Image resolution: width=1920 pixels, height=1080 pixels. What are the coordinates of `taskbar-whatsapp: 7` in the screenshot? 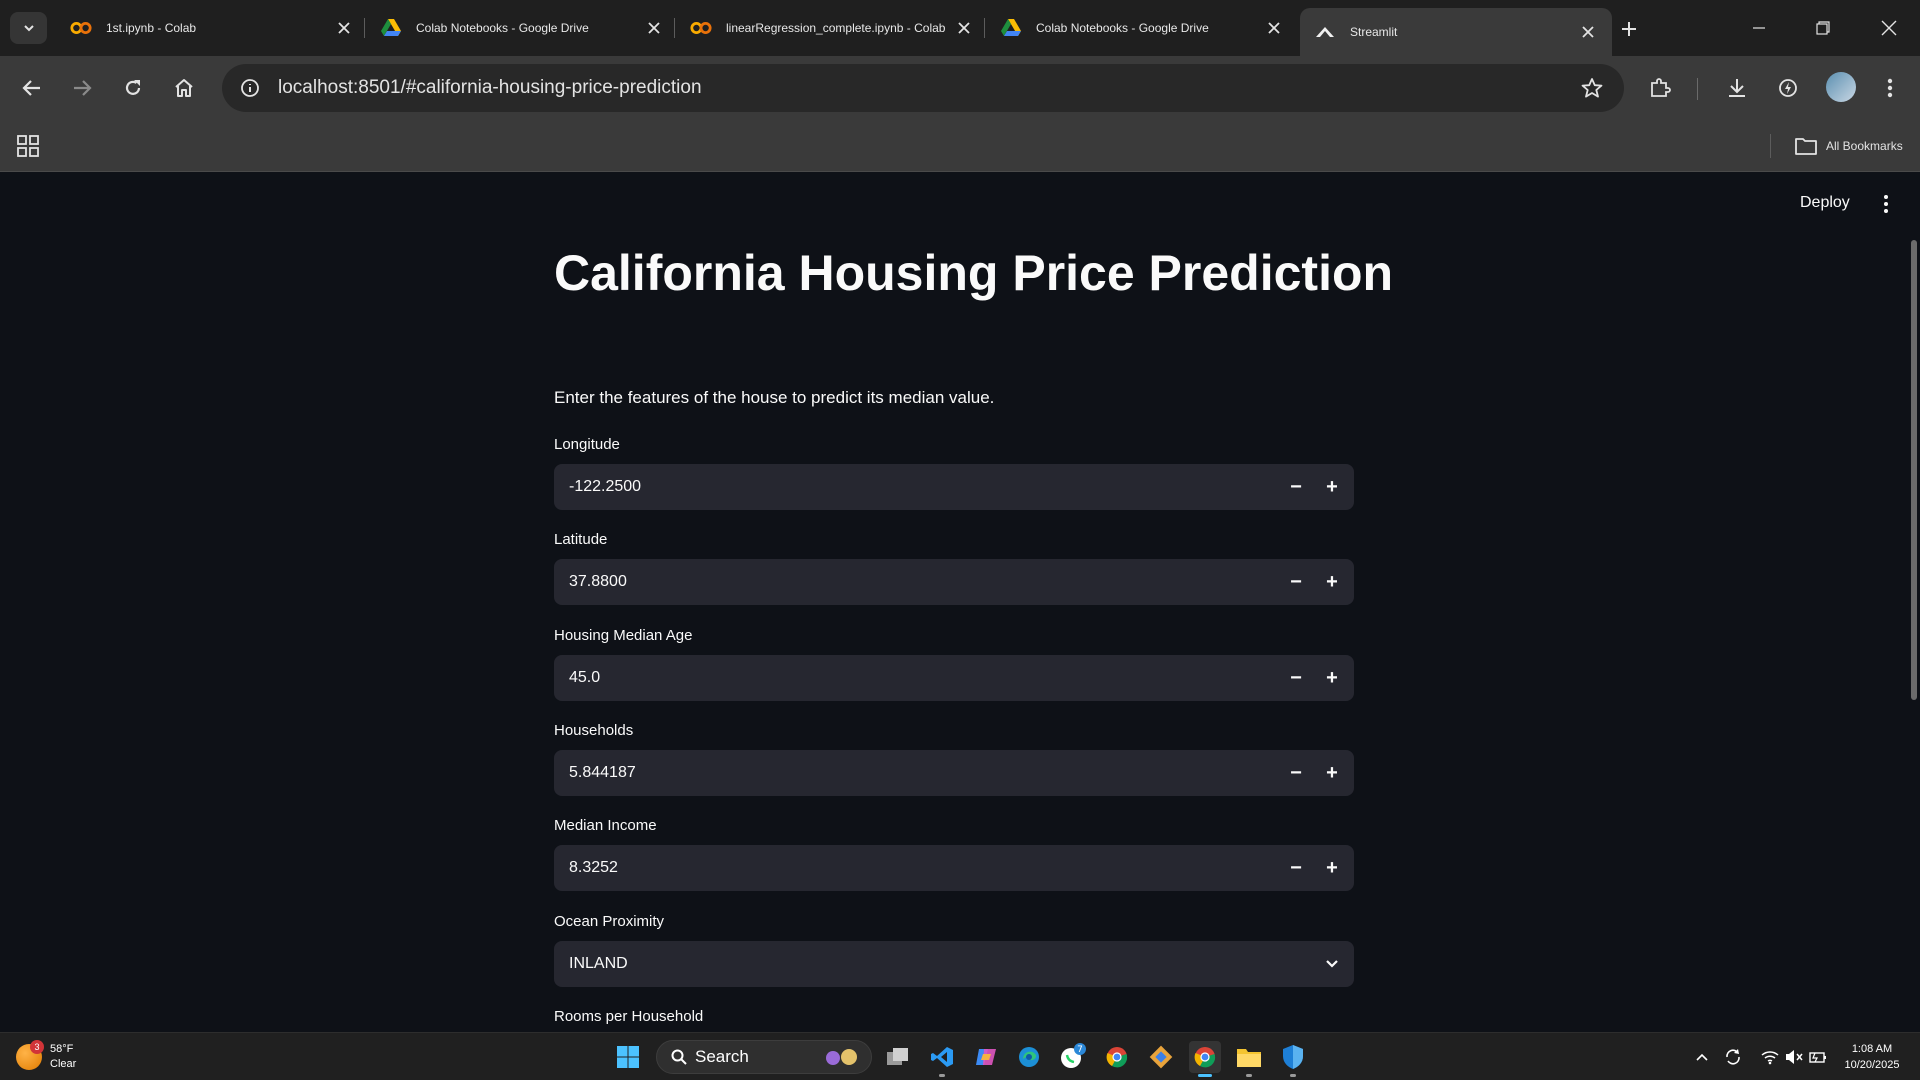 It's located at (1073, 1057).